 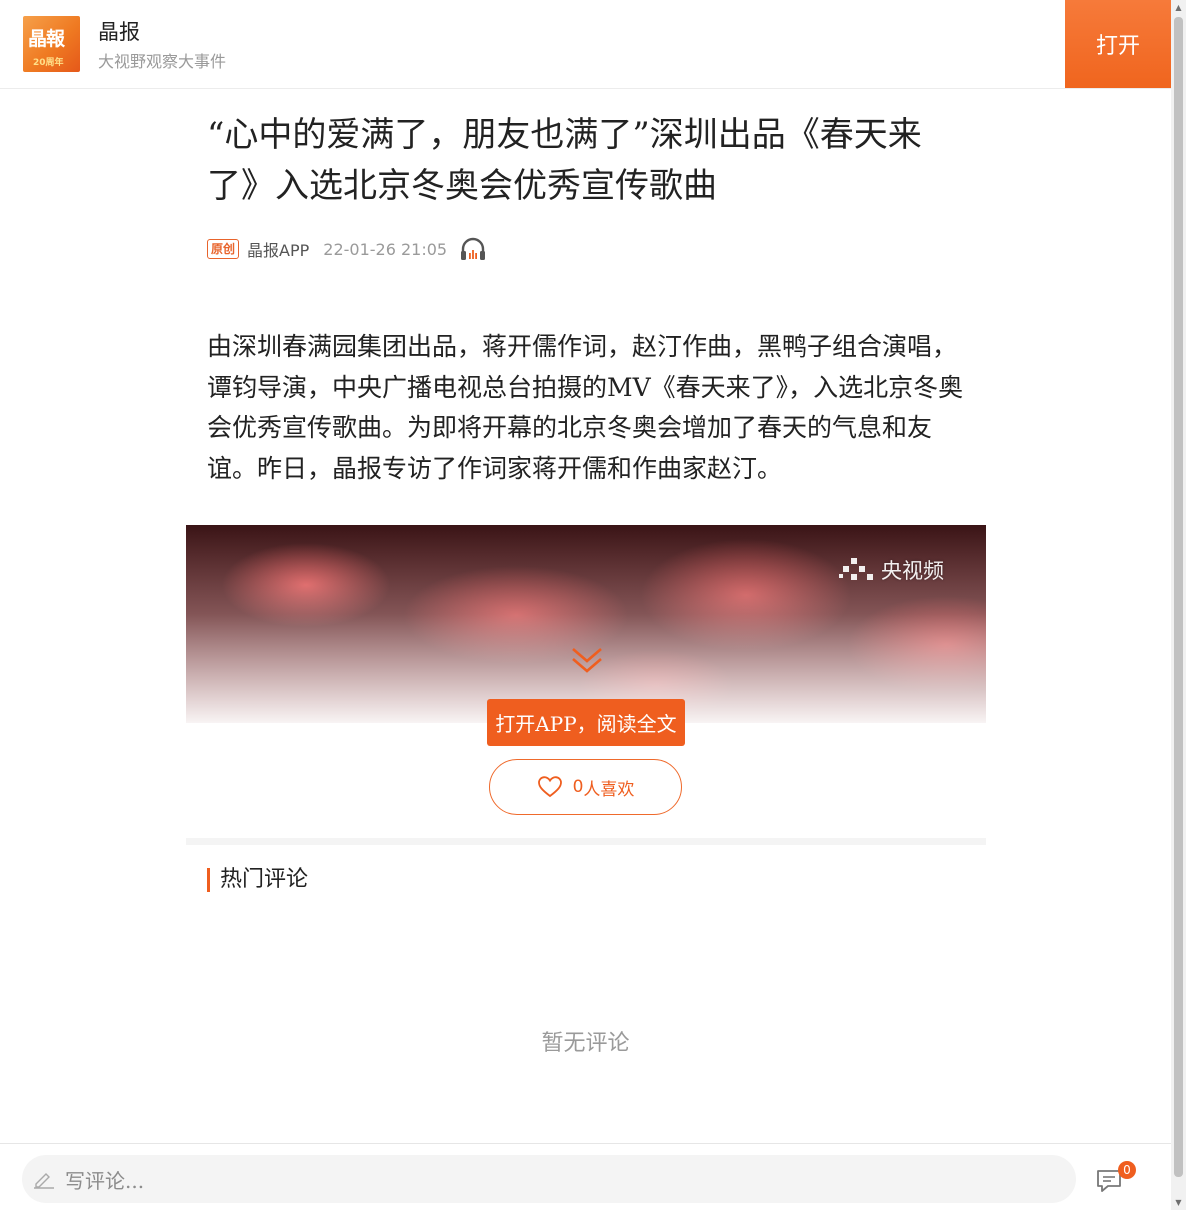 I want to click on no-comments-text: 暂无评论, so click(x=585, y=1043).